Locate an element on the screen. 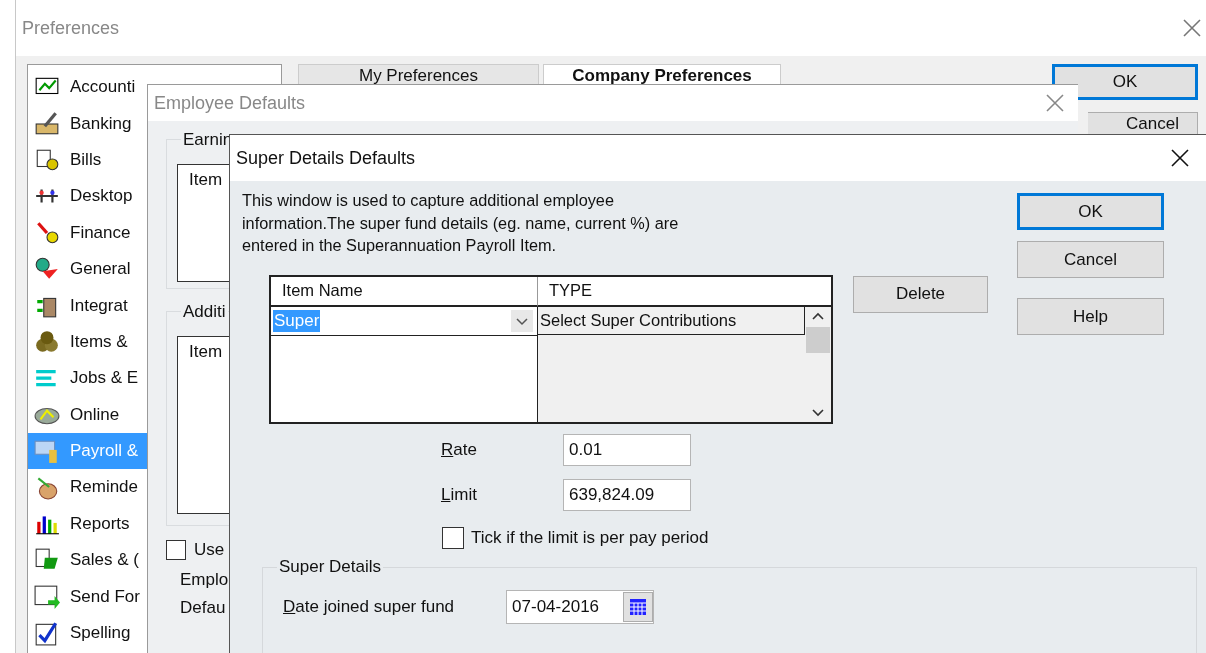  preferences-tab: My Preferences is located at coordinates (418, 74).